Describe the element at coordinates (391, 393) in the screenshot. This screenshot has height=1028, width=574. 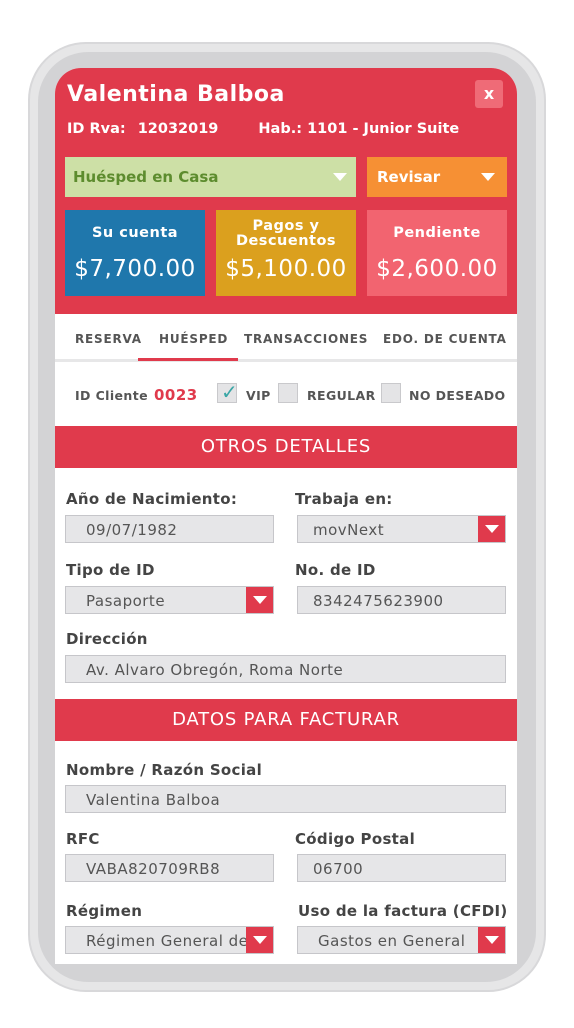
I see `no-deseado-checkbox` at that location.